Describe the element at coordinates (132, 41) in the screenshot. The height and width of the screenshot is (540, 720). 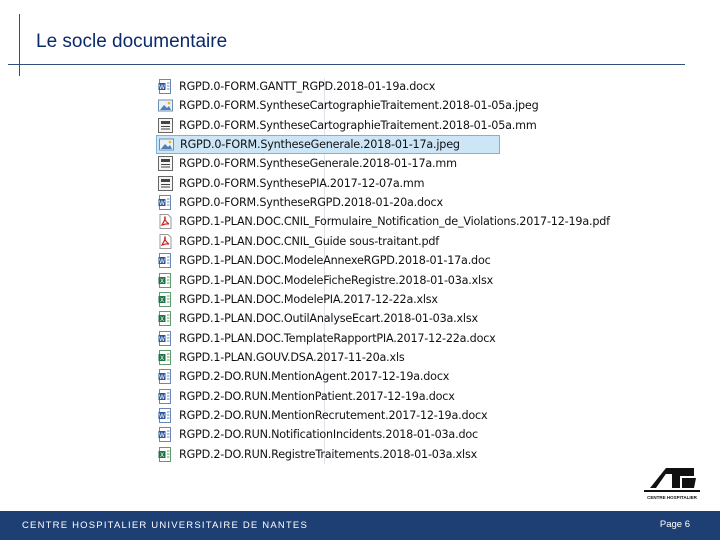
I see `slide-title: Le socle documentaire` at that location.